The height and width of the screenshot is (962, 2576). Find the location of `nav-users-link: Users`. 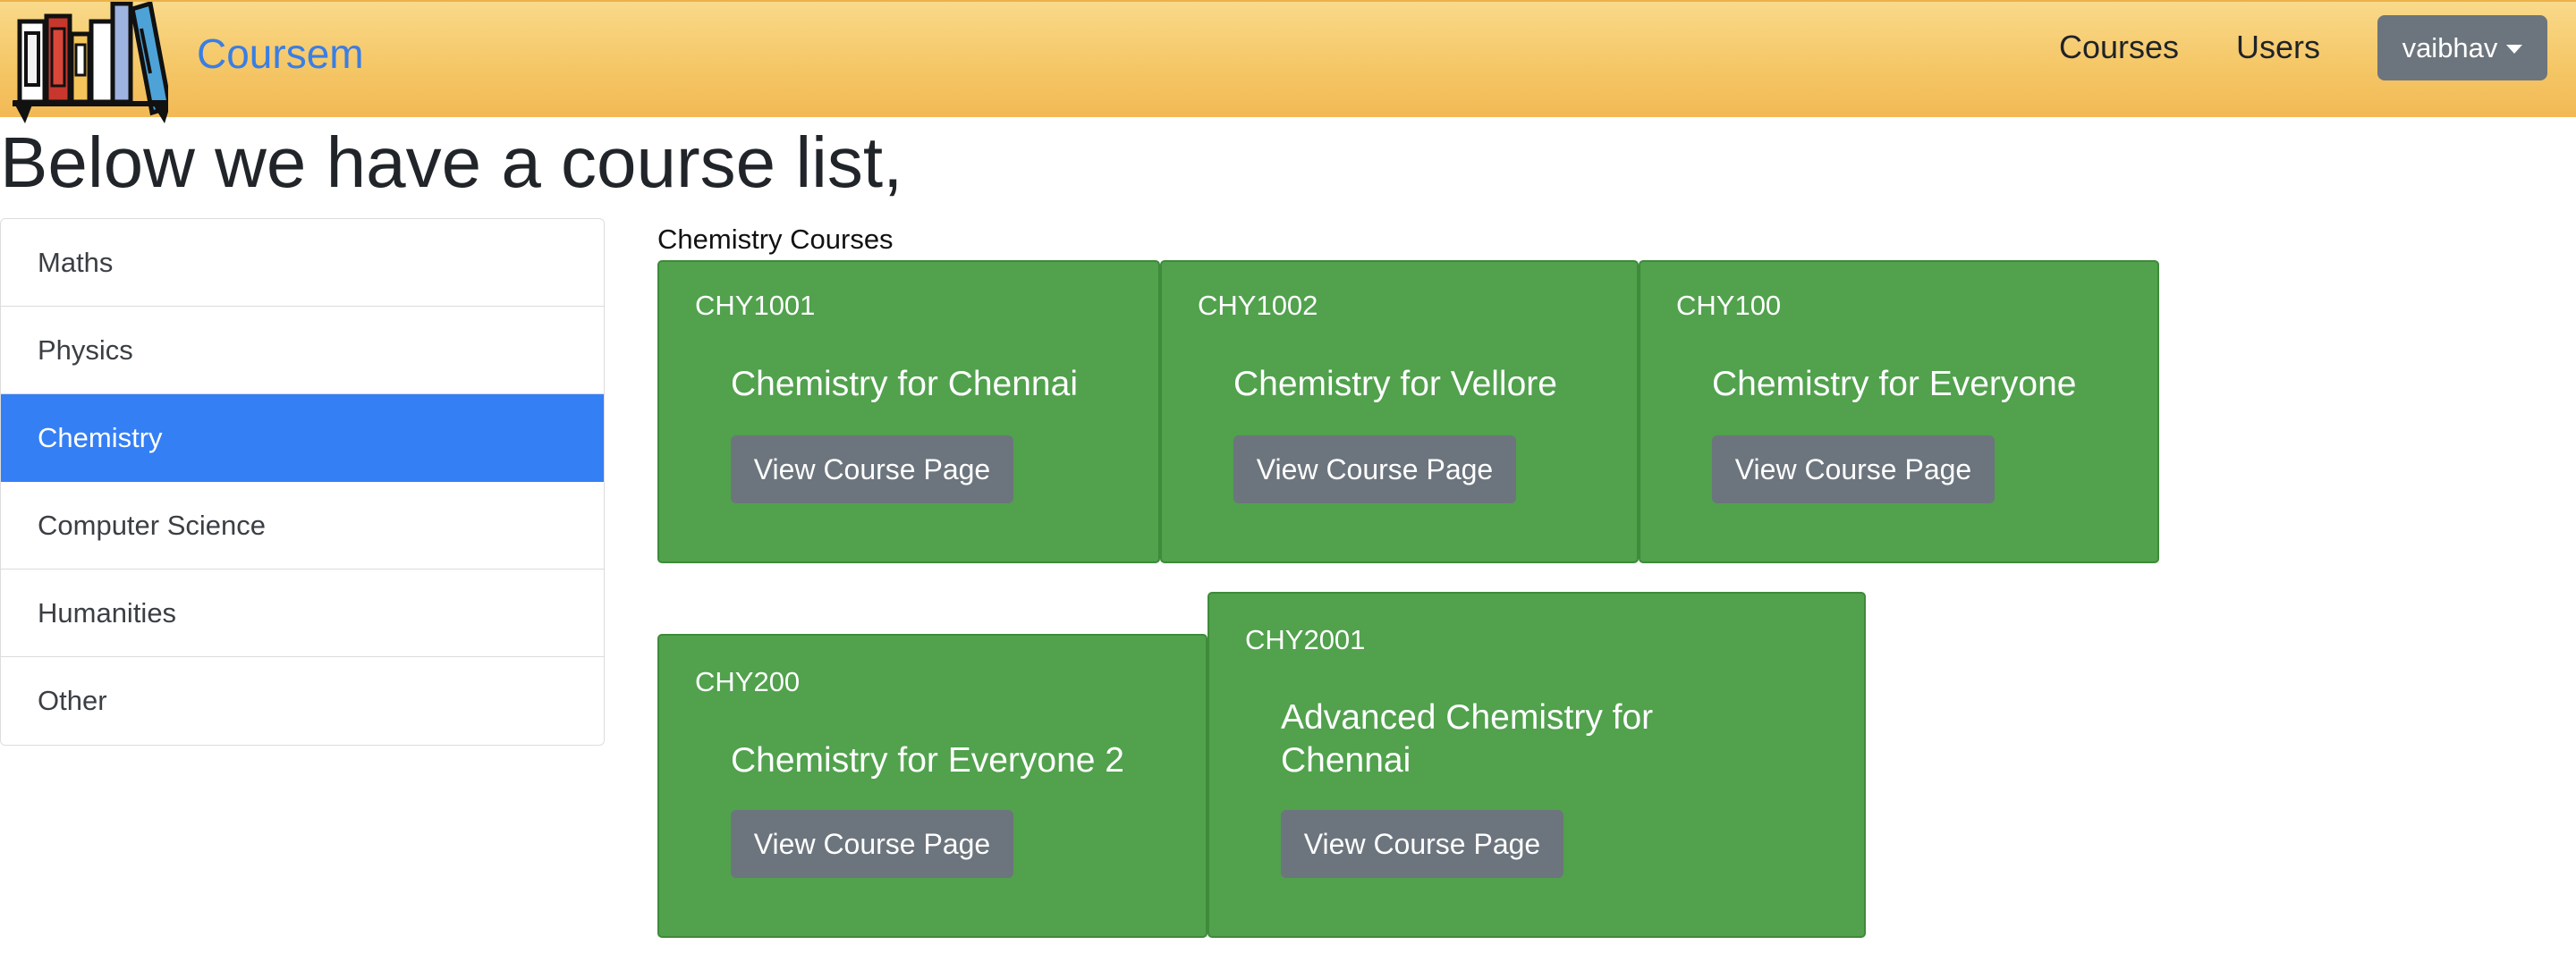

nav-users-link: Users is located at coordinates (2278, 47).